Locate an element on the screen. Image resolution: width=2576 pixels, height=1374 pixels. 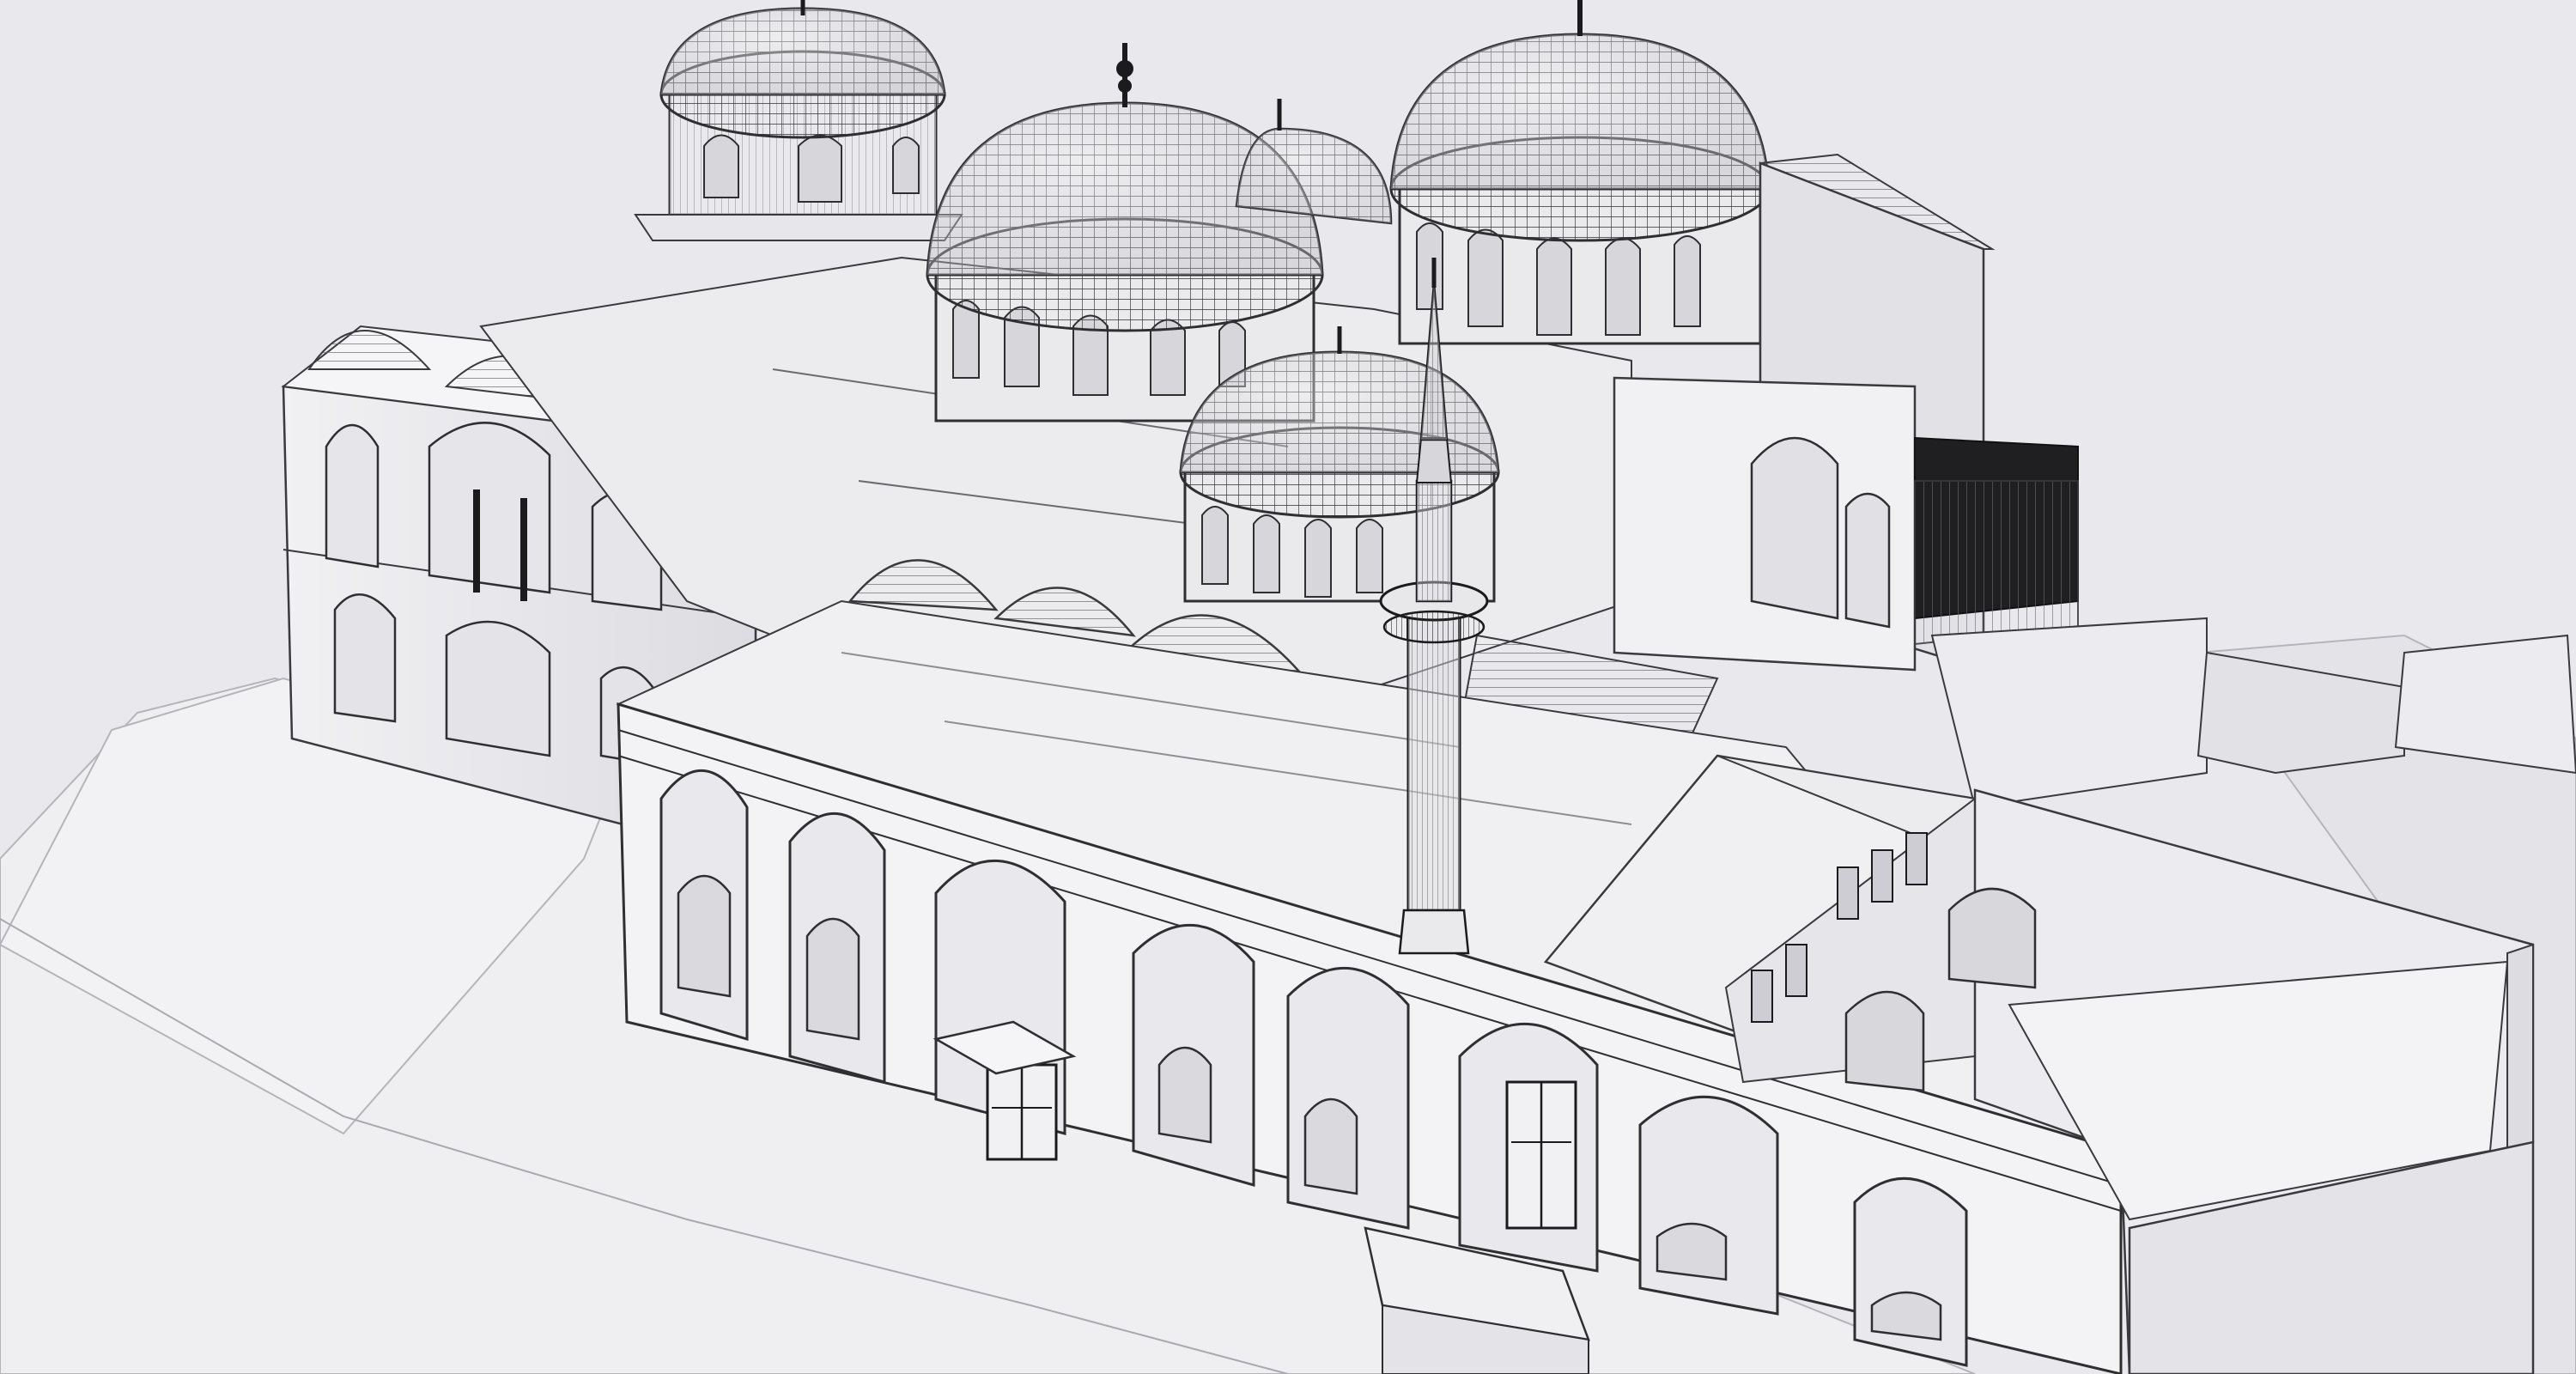
dome-northwest is located at coordinates (799, 120).